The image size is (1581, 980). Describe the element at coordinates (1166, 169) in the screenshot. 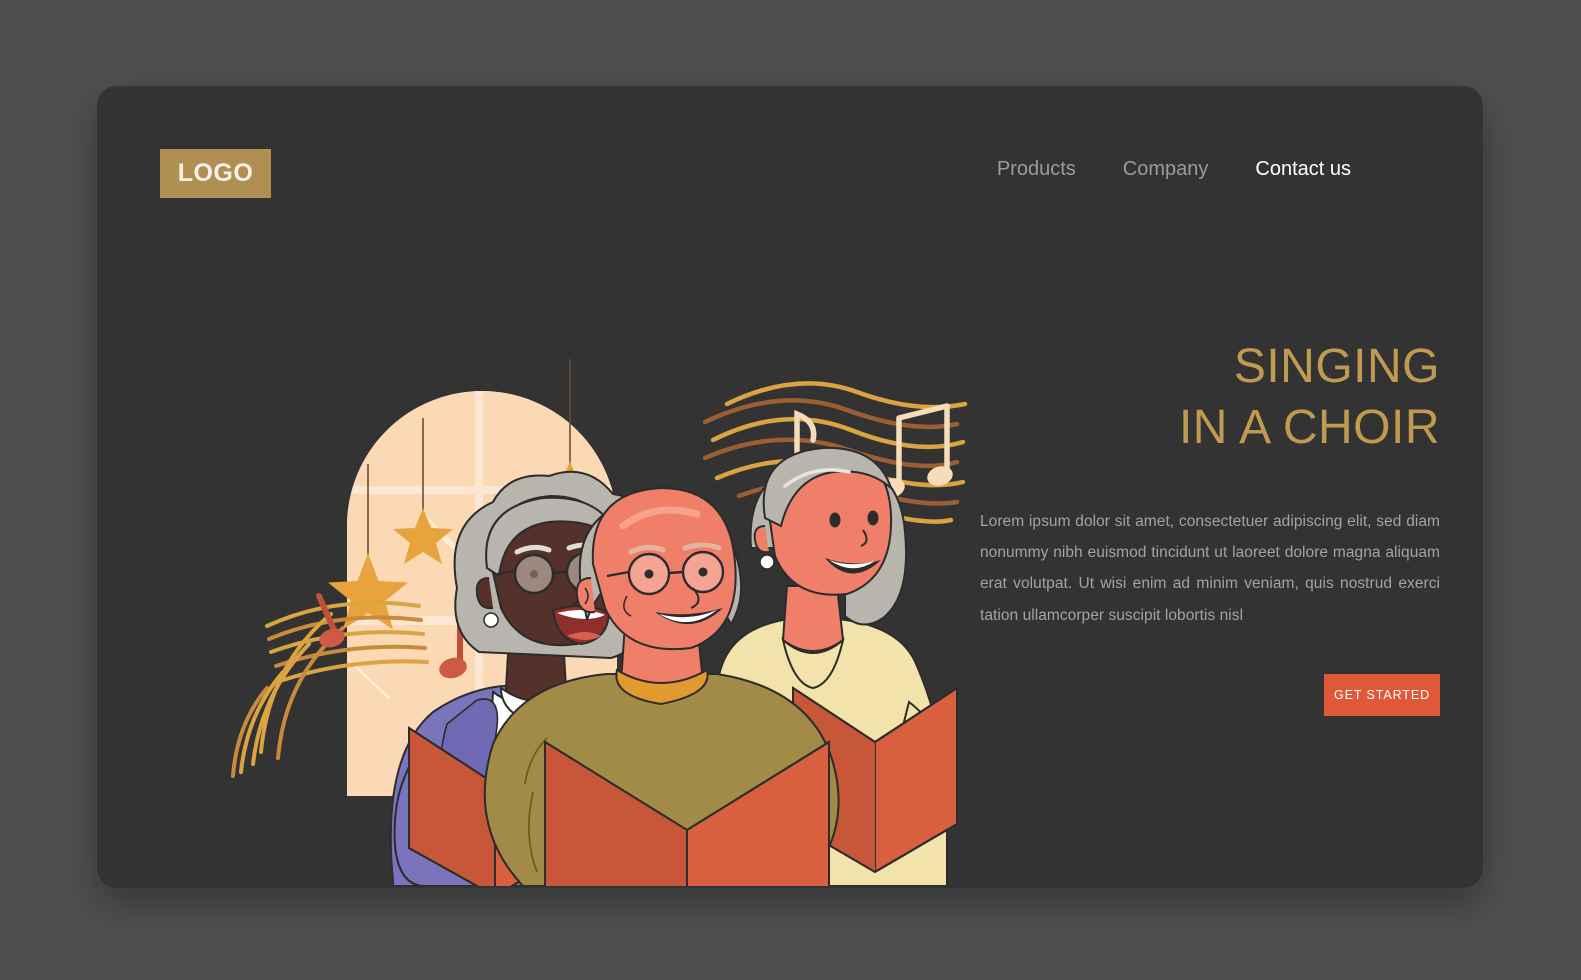

I see `nav-link-company: Company` at that location.